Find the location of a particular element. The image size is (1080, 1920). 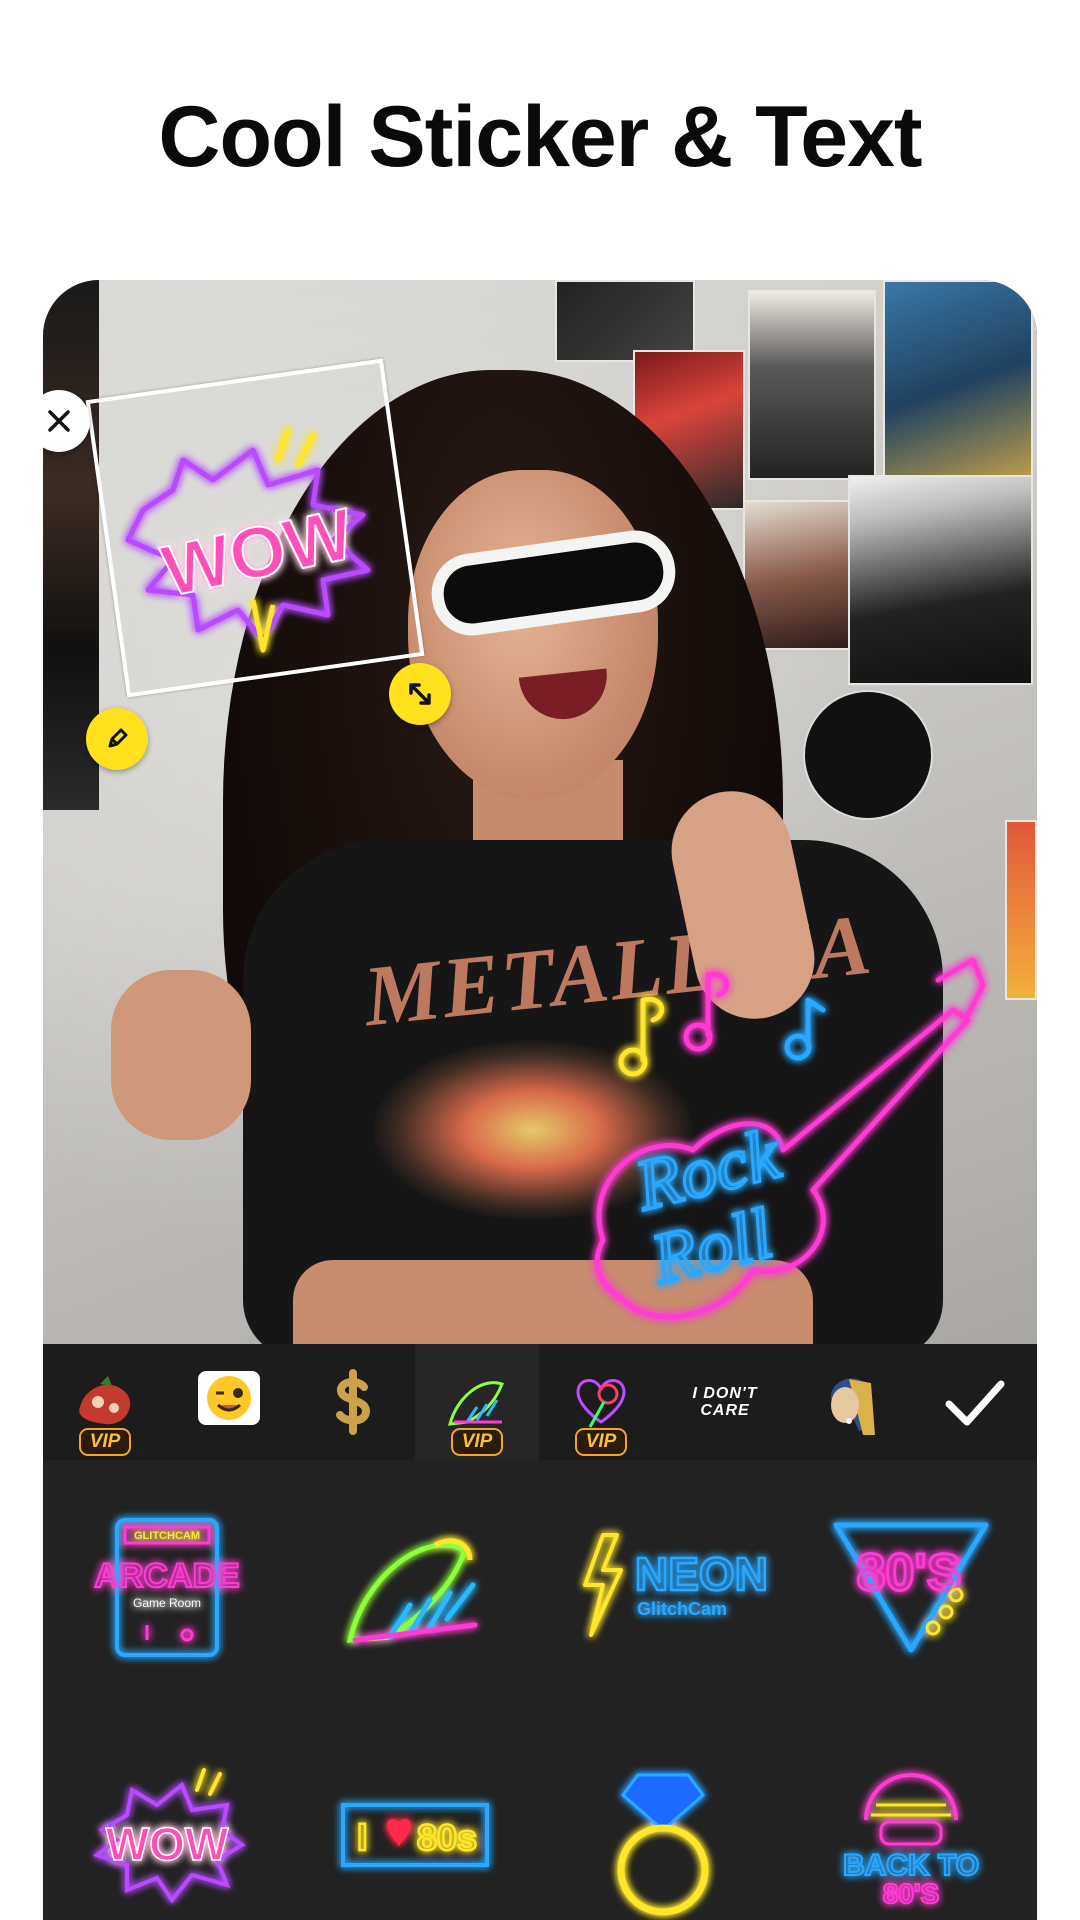

category-i-dont-care: I DON'T CARE is located at coordinates (725, 1402).